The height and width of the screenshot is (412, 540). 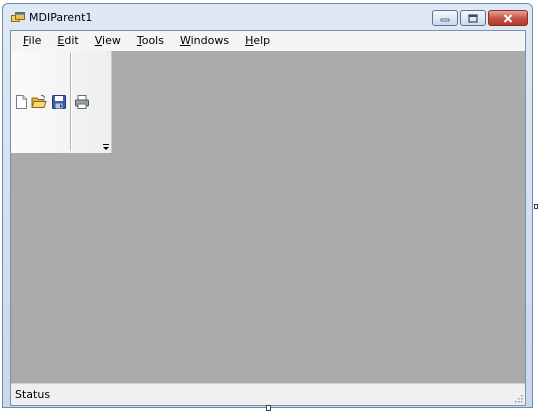 What do you see at coordinates (268, 394) in the screenshot?
I see `status-bar: Status` at bounding box center [268, 394].